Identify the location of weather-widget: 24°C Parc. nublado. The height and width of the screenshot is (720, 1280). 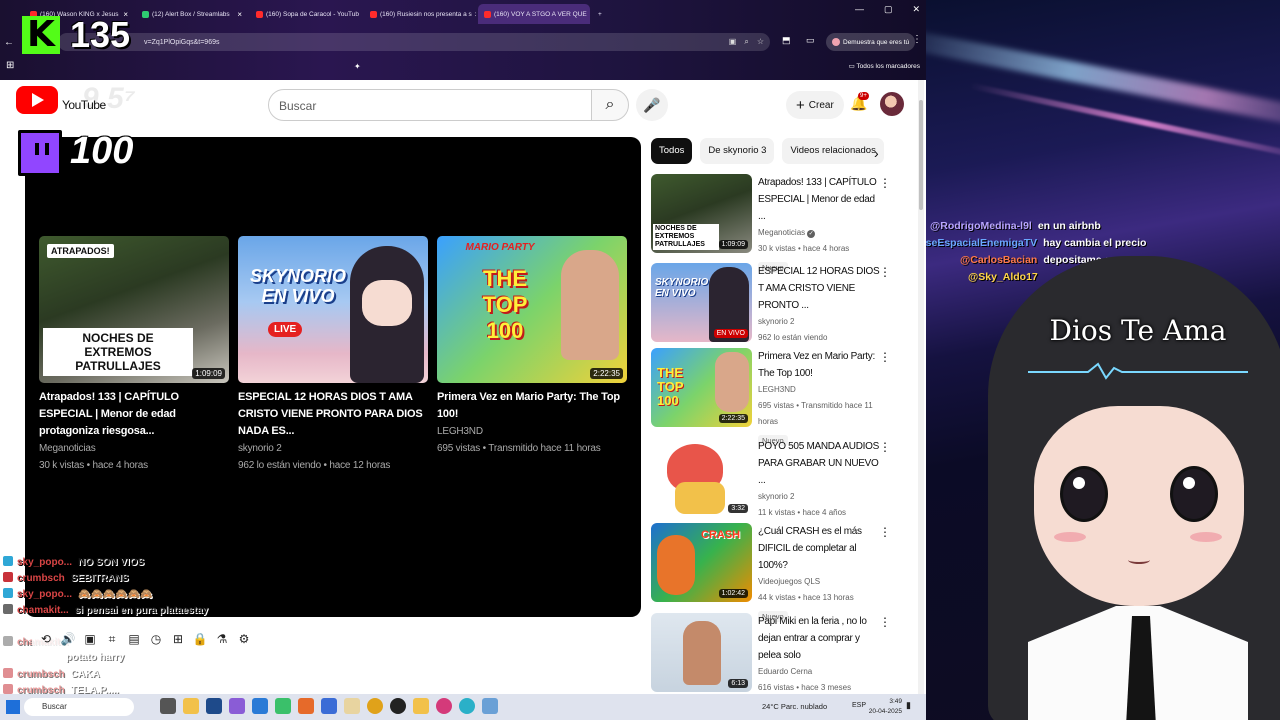
(794, 706).